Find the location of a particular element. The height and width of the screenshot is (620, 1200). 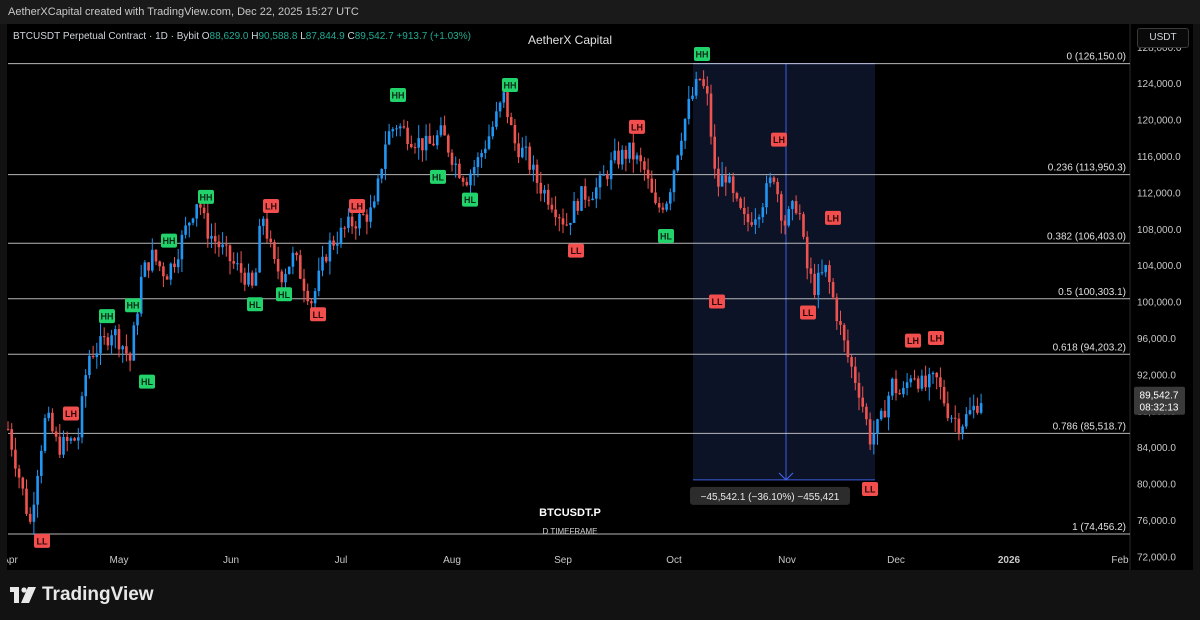

x-tick-label: Sep is located at coordinates (563, 560).